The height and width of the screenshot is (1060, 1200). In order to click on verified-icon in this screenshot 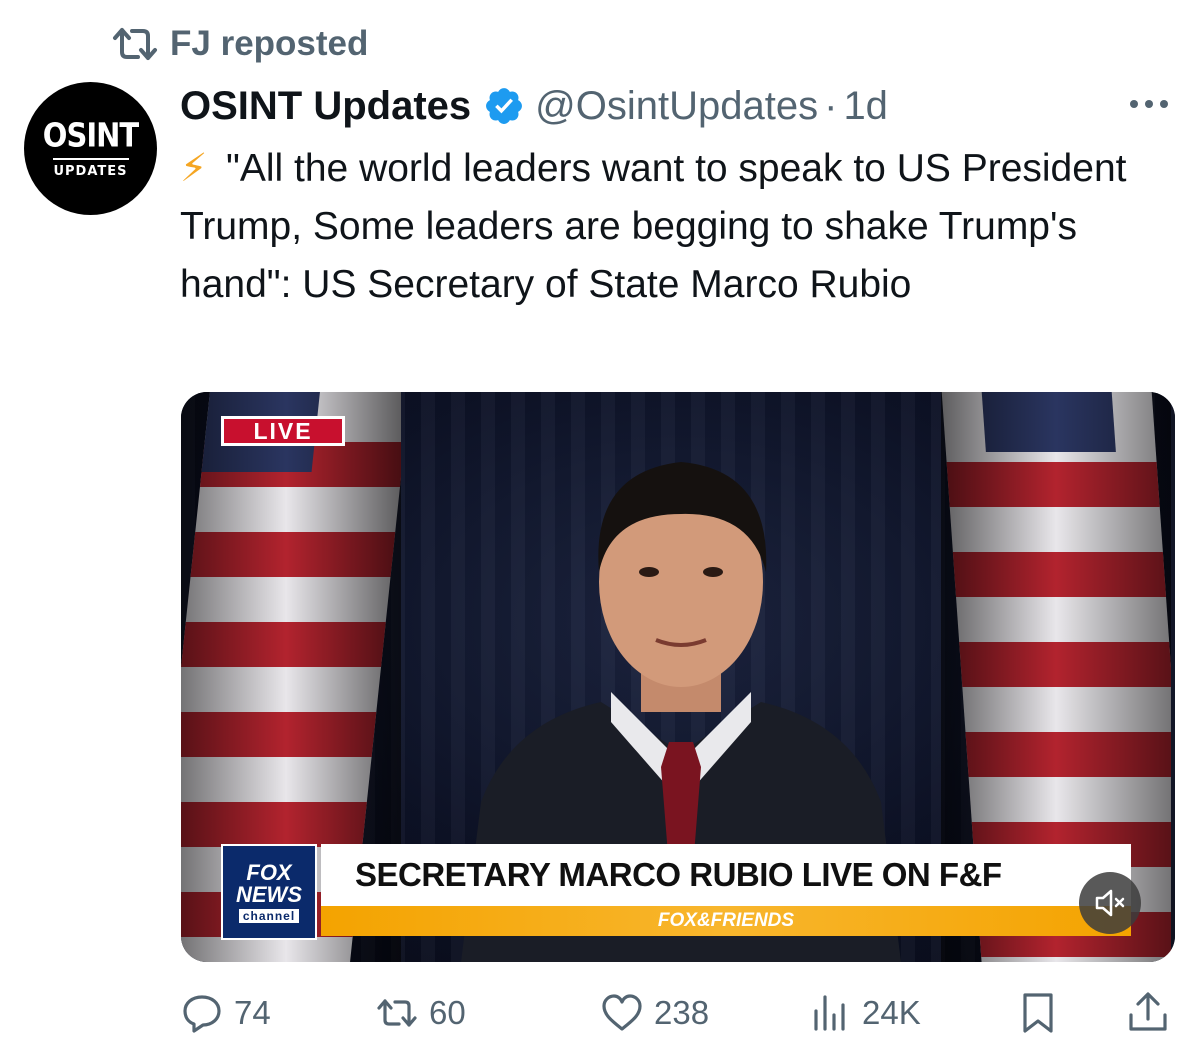, I will do `click(504, 106)`.